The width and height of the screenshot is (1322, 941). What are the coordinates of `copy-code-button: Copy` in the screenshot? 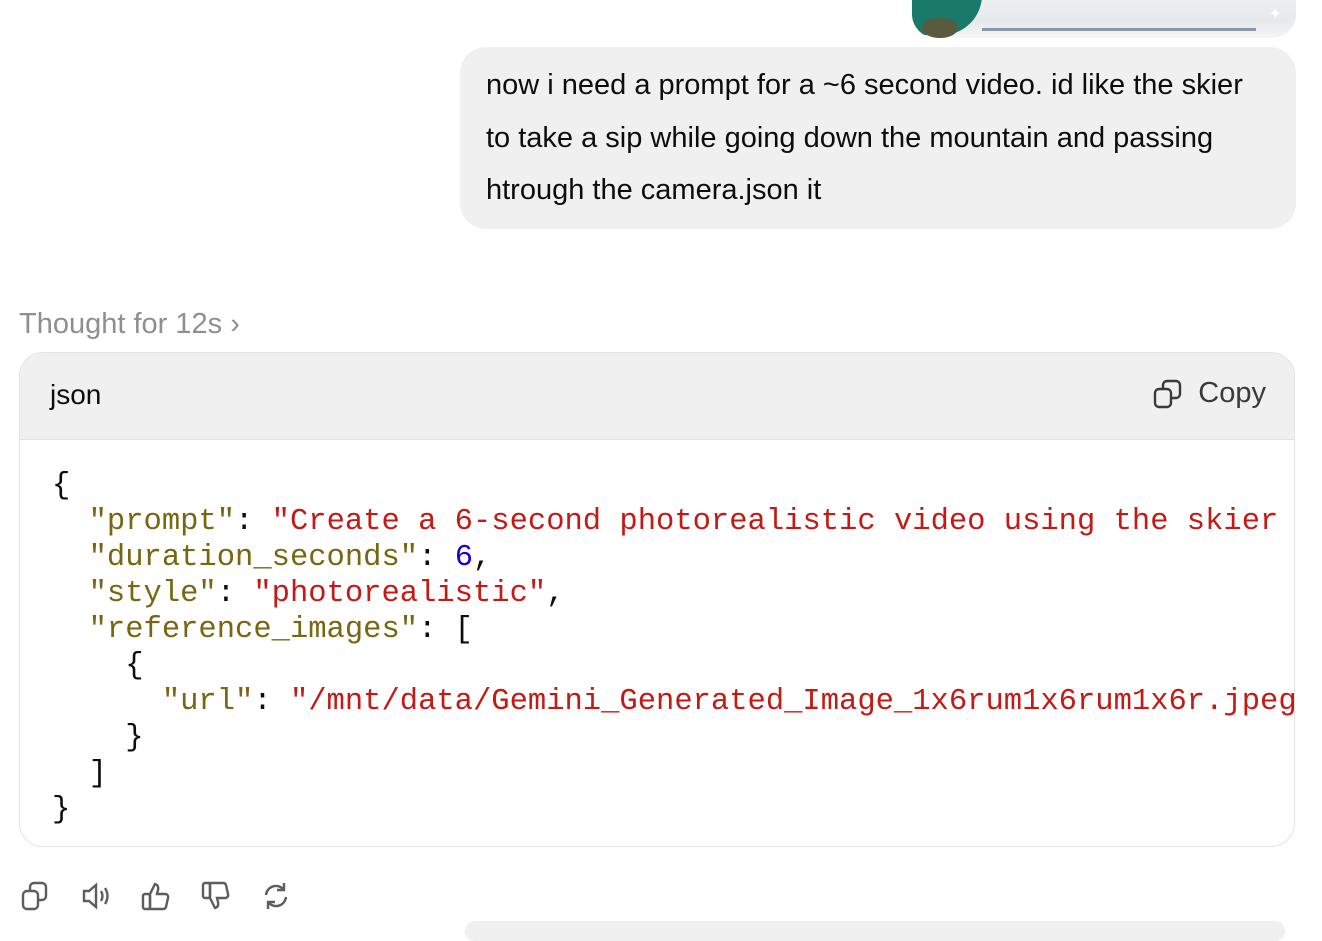 It's located at (1209, 393).